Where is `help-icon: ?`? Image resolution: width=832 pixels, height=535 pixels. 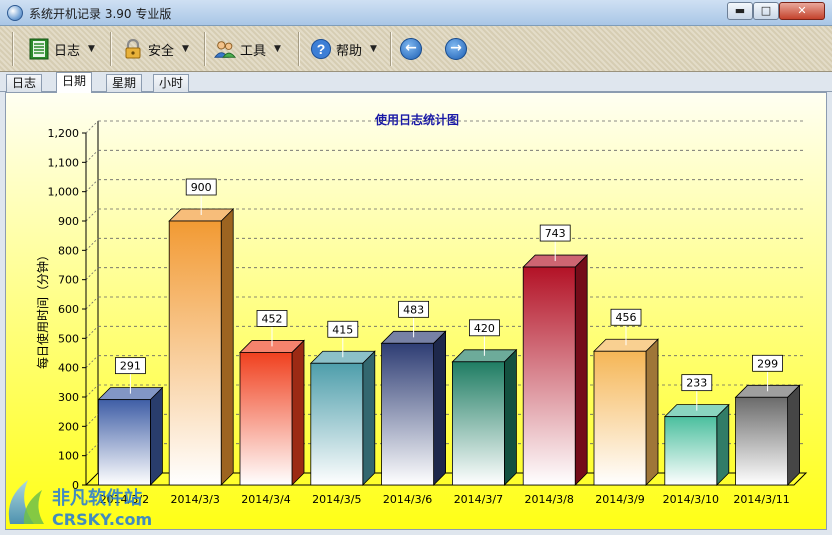 help-icon: ? is located at coordinates (321, 49).